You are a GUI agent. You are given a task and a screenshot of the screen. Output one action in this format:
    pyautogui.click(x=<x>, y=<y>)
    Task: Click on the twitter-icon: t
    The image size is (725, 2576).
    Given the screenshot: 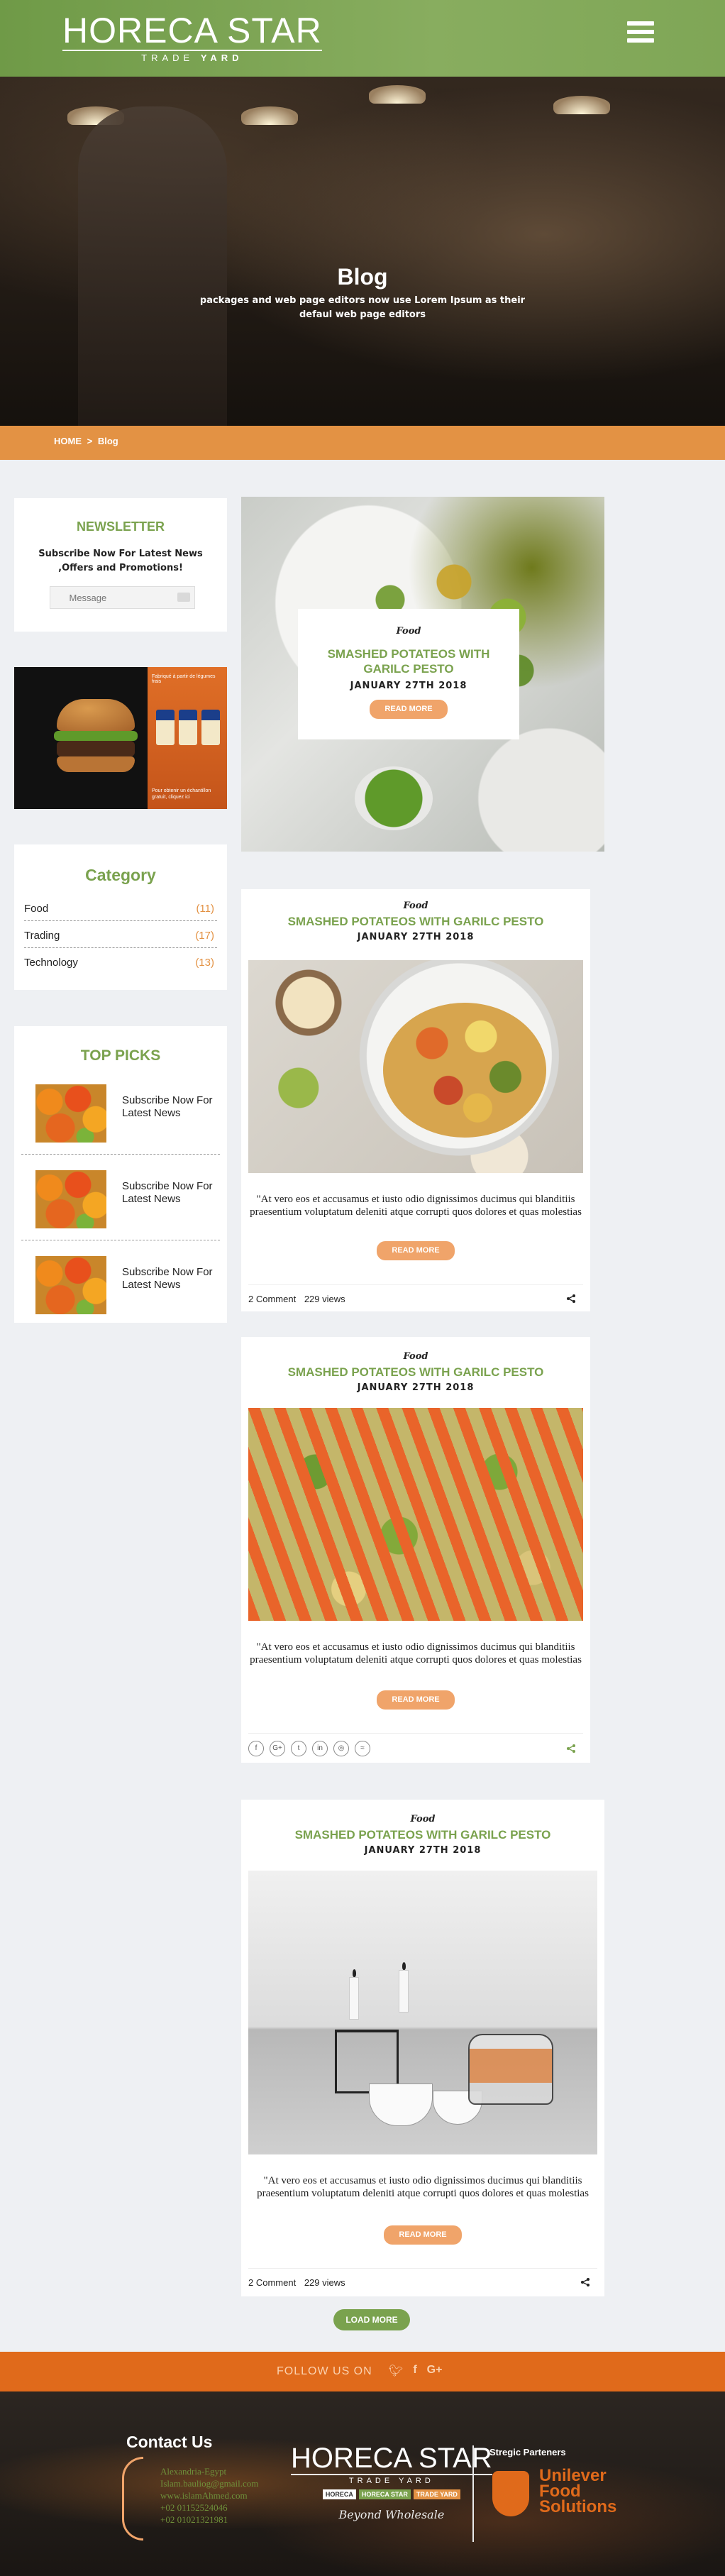 What is the action you would take?
    pyautogui.click(x=298, y=1748)
    